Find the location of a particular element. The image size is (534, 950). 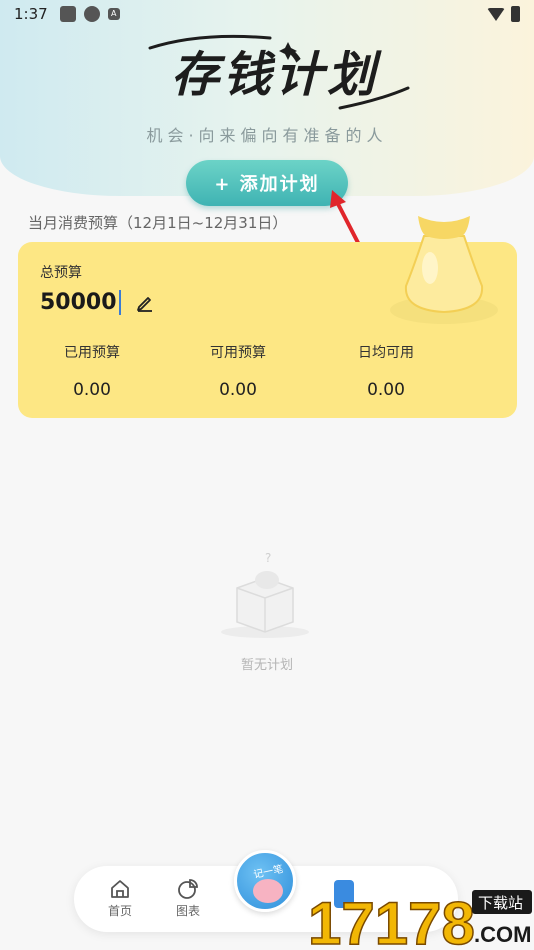

app-notification-icon is located at coordinates (67, 14).